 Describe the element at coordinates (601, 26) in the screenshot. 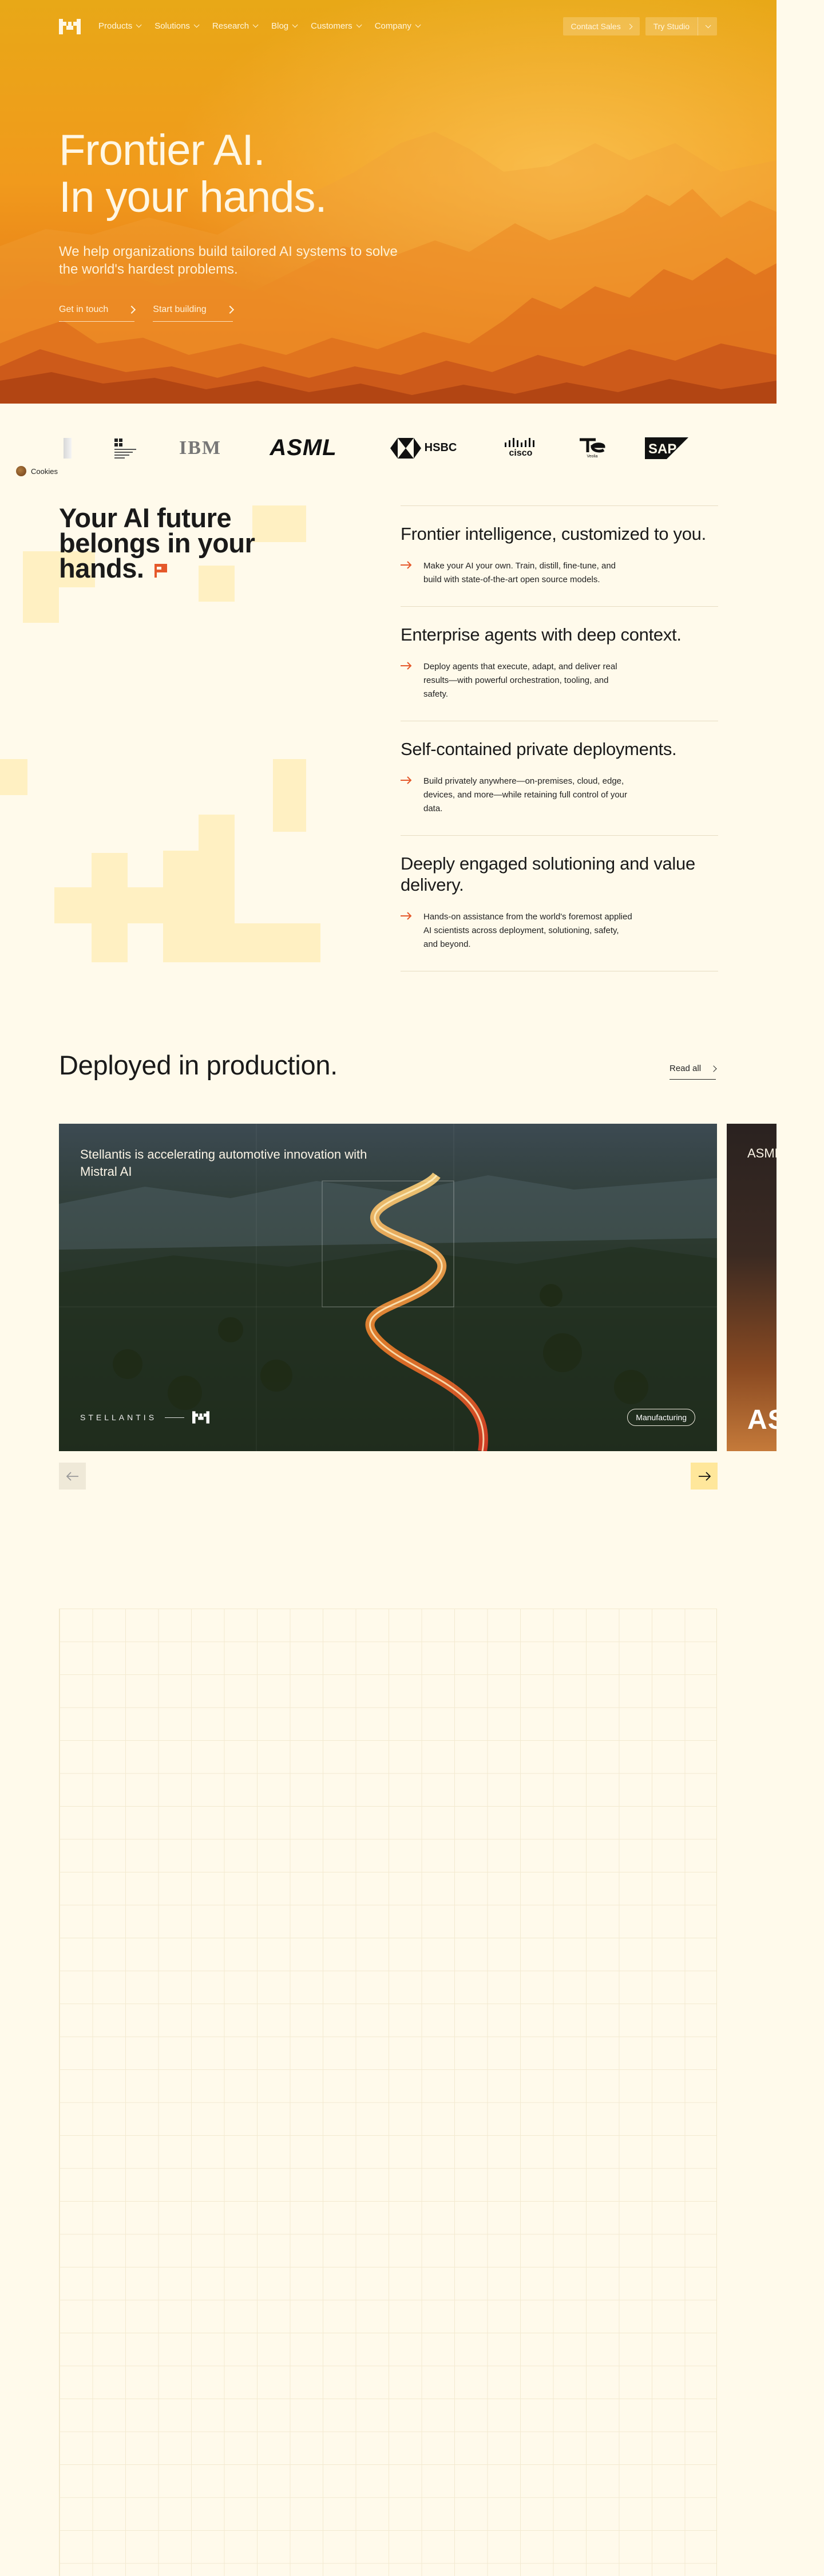

I see `contact-sales-button: Contact Sales` at that location.